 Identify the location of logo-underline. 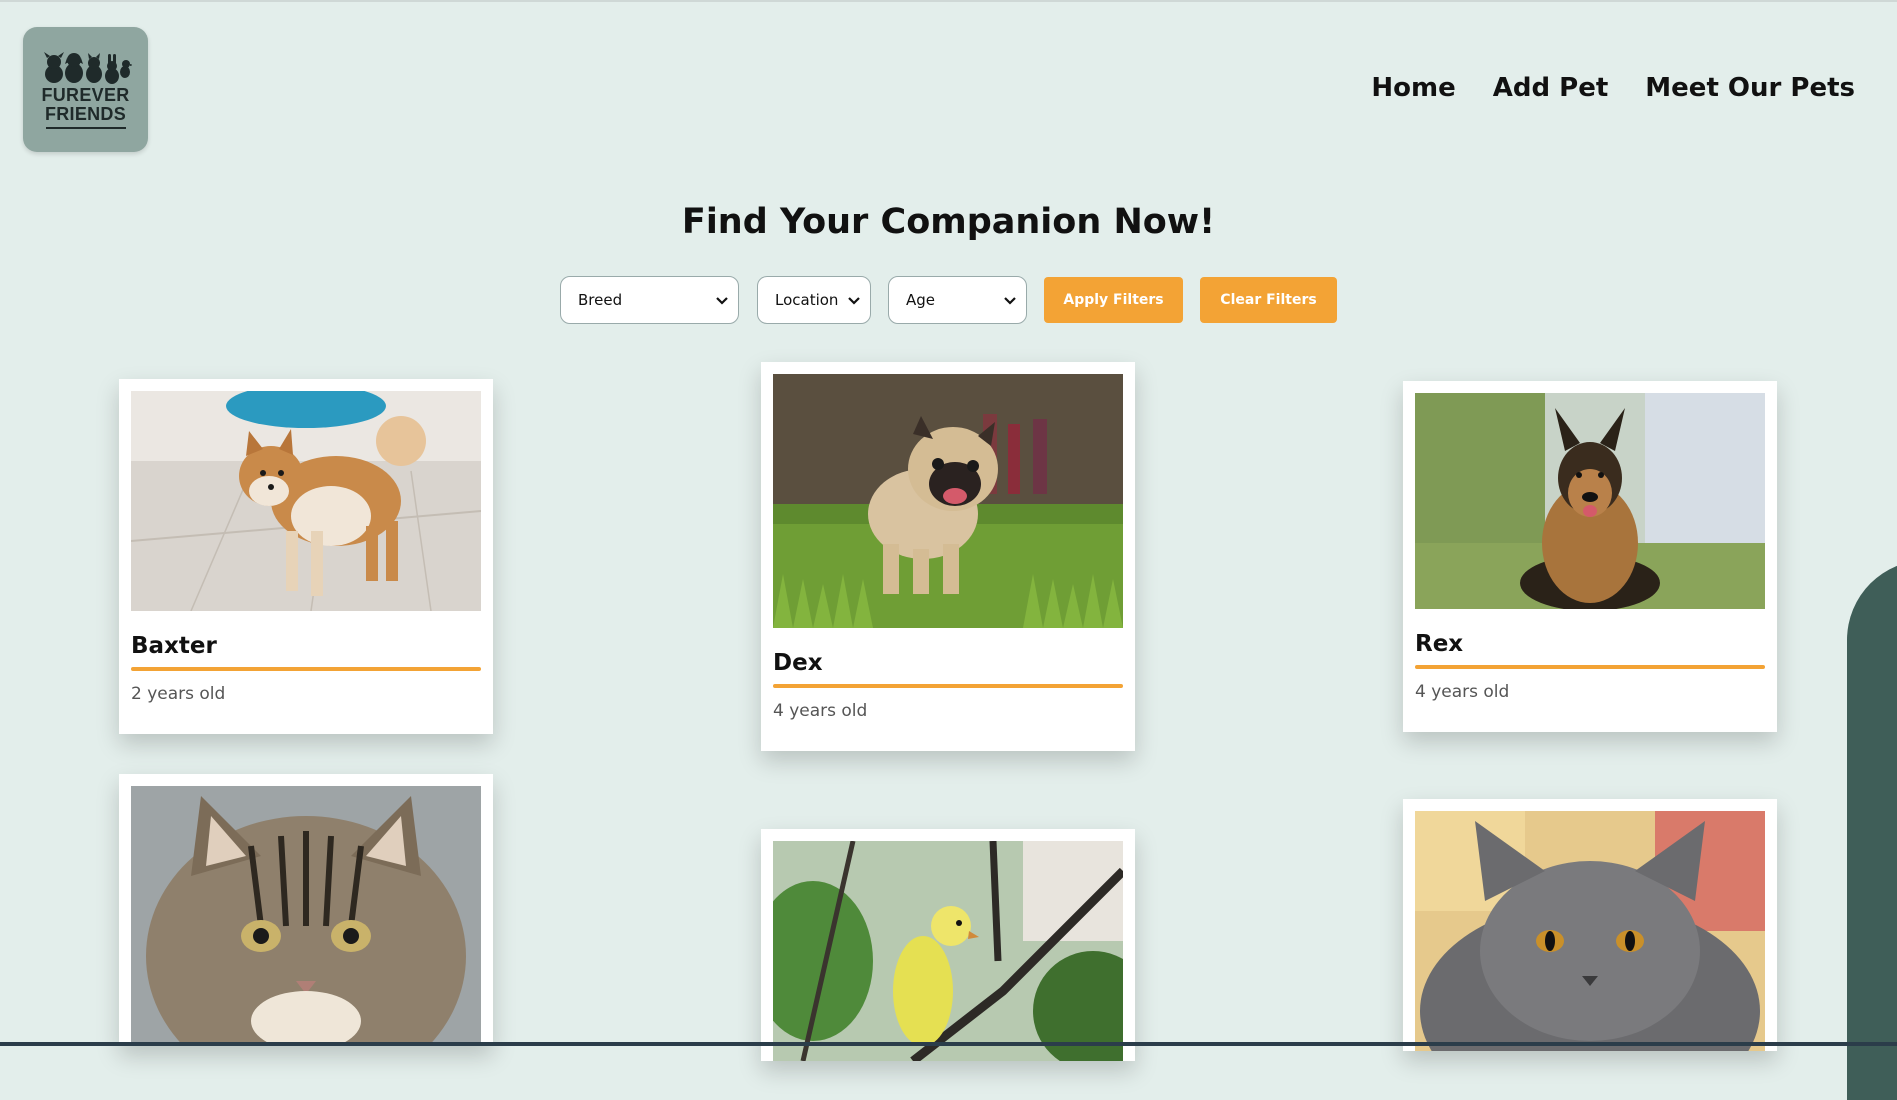
(85, 128).